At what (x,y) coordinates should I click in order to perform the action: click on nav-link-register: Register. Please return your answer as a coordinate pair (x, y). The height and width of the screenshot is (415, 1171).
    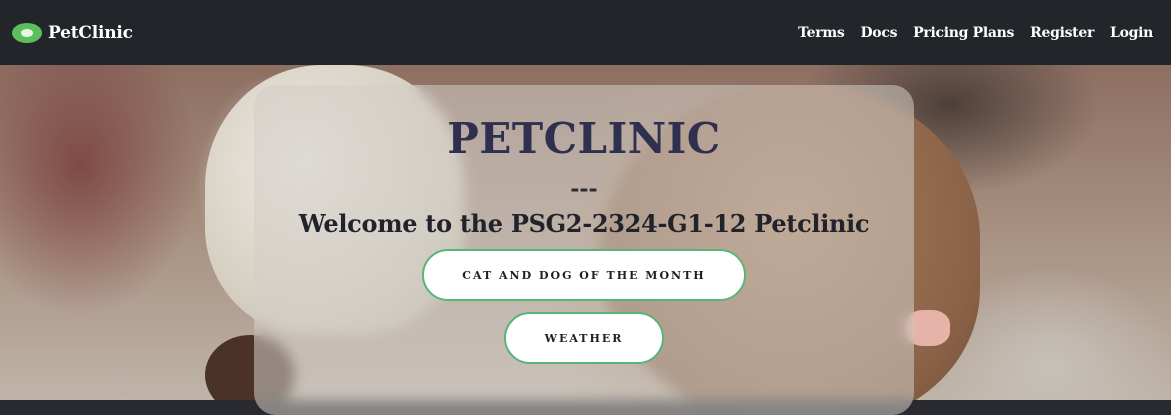
    Looking at the image, I should click on (1062, 33).